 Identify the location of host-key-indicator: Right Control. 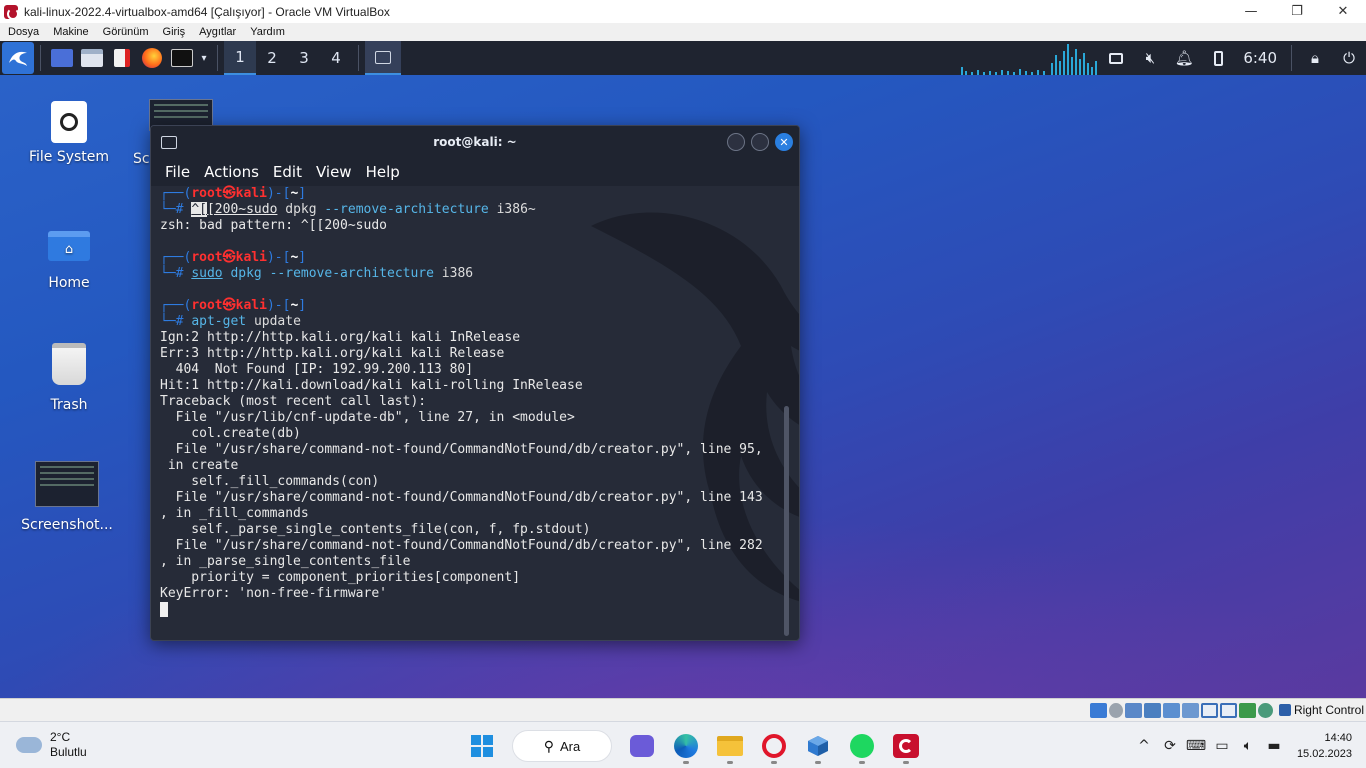
(1320, 710).